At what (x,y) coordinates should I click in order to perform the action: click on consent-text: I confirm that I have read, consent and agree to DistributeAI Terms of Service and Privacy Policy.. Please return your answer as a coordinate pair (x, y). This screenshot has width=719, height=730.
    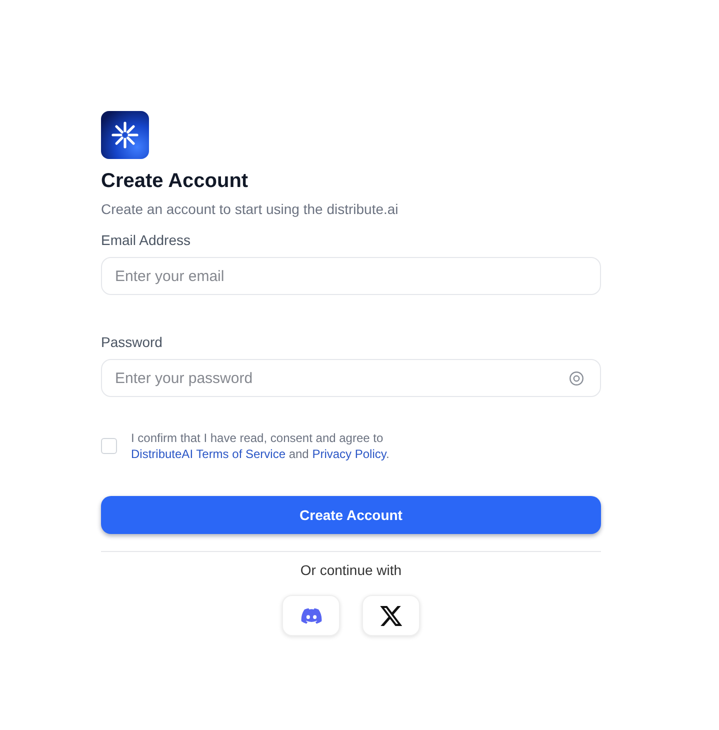
    Looking at the image, I should click on (260, 446).